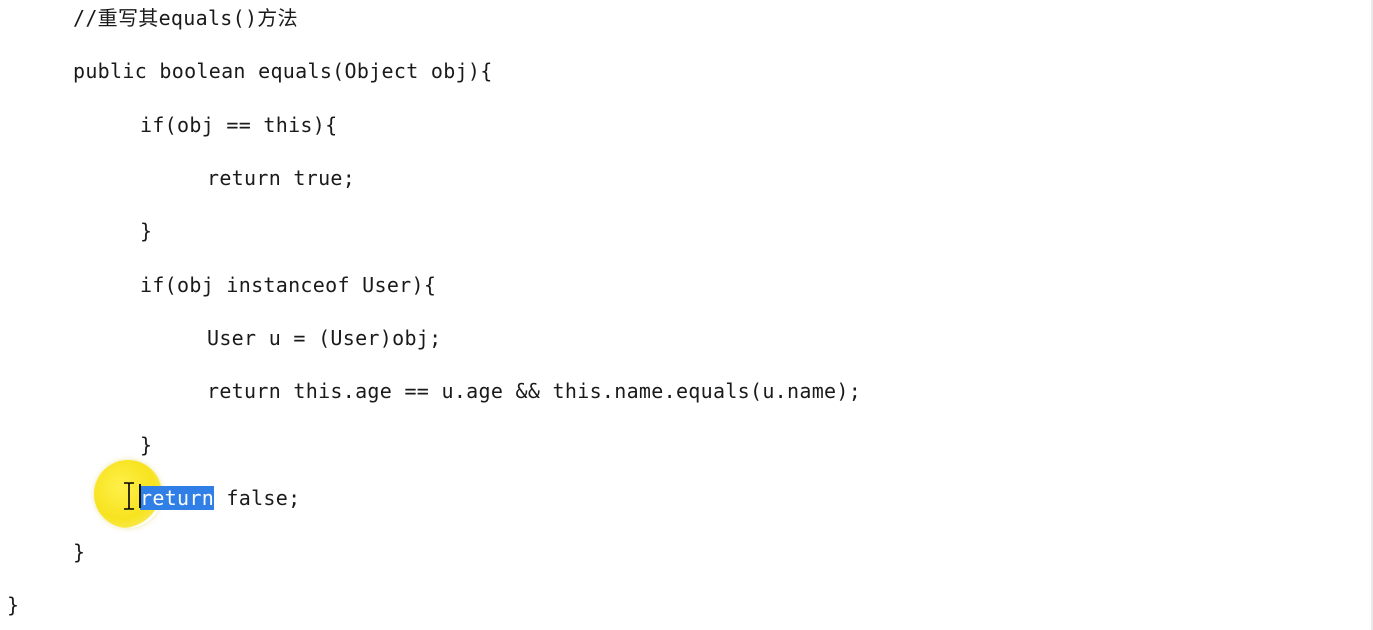 The image size is (1373, 630). Describe the element at coordinates (257, 498) in the screenshot. I see `code-text: false;` at that location.